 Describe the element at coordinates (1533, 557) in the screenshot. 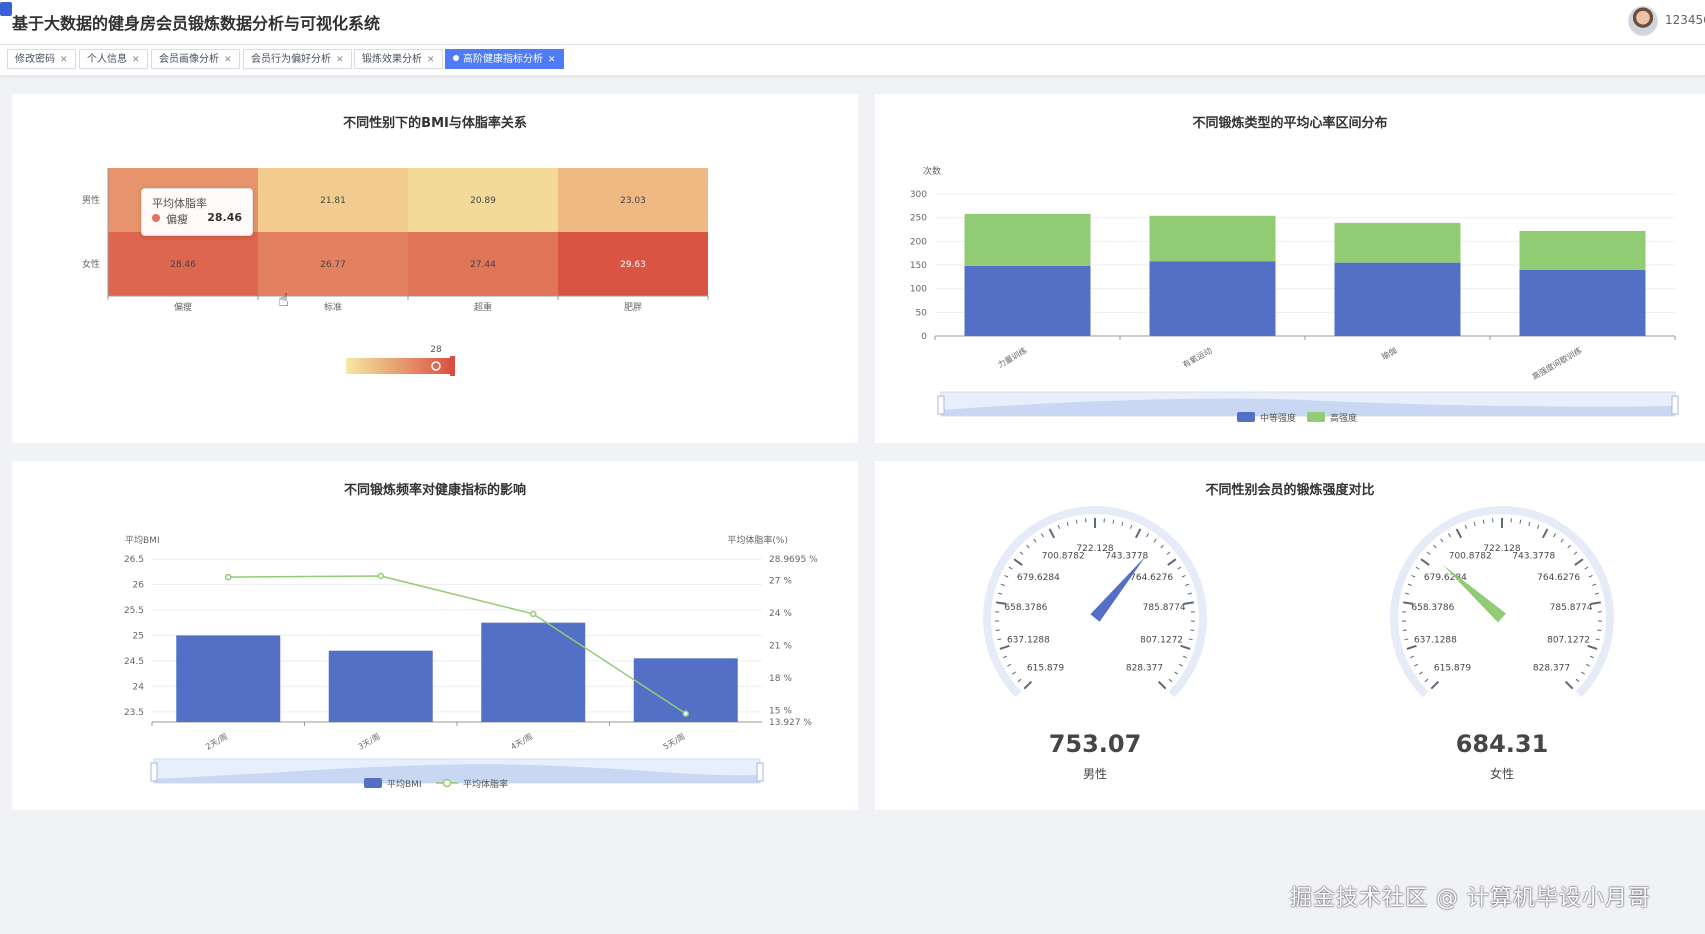

I see `gauge-tick-label: 743.3778` at that location.